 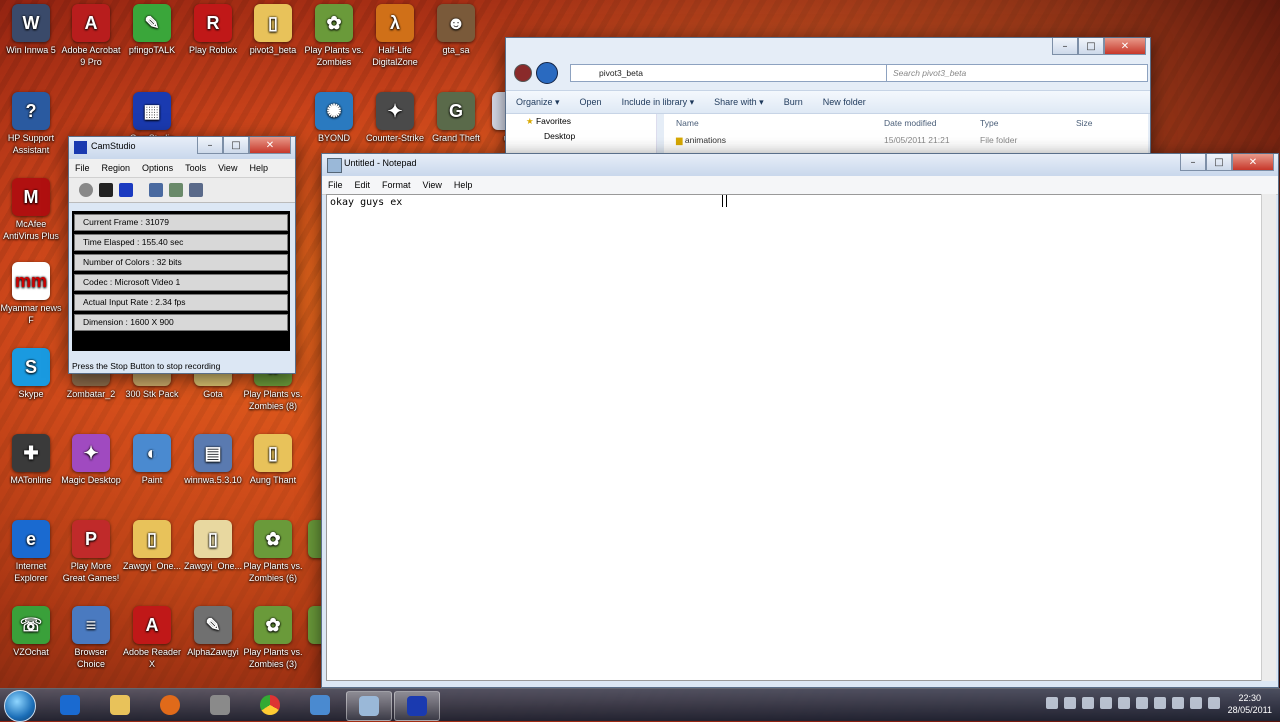 I want to click on open-button: Open, so click(x=591, y=102).